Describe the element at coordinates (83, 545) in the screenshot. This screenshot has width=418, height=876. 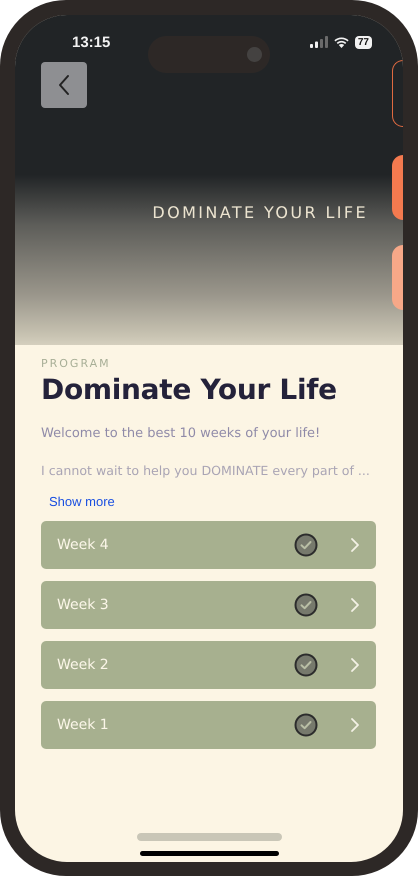
I see `week-title: Week 4` at that location.